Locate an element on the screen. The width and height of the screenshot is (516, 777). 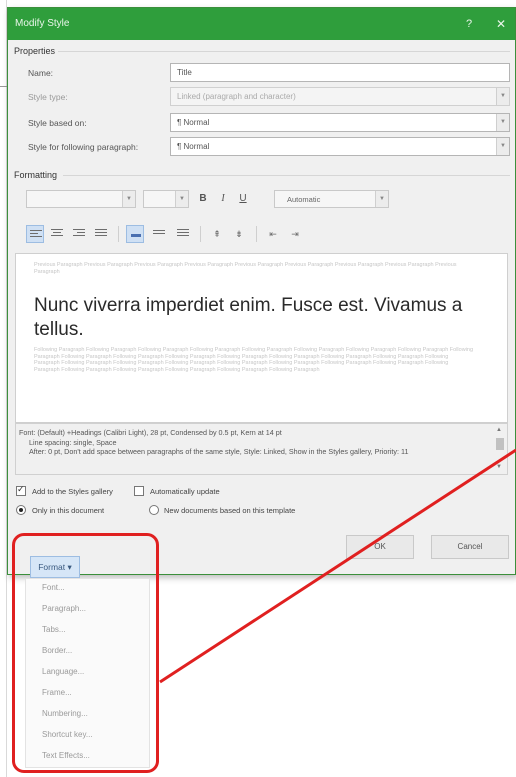
single-spacing-icon is located at coordinates (136, 235).